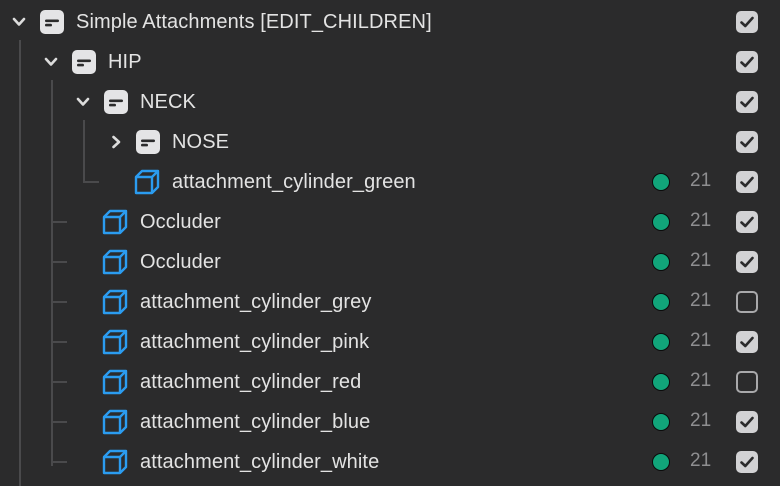  Describe the element at coordinates (390, 302) in the screenshot. I see `tree-row: attachment_cylinder_grey 21` at that location.